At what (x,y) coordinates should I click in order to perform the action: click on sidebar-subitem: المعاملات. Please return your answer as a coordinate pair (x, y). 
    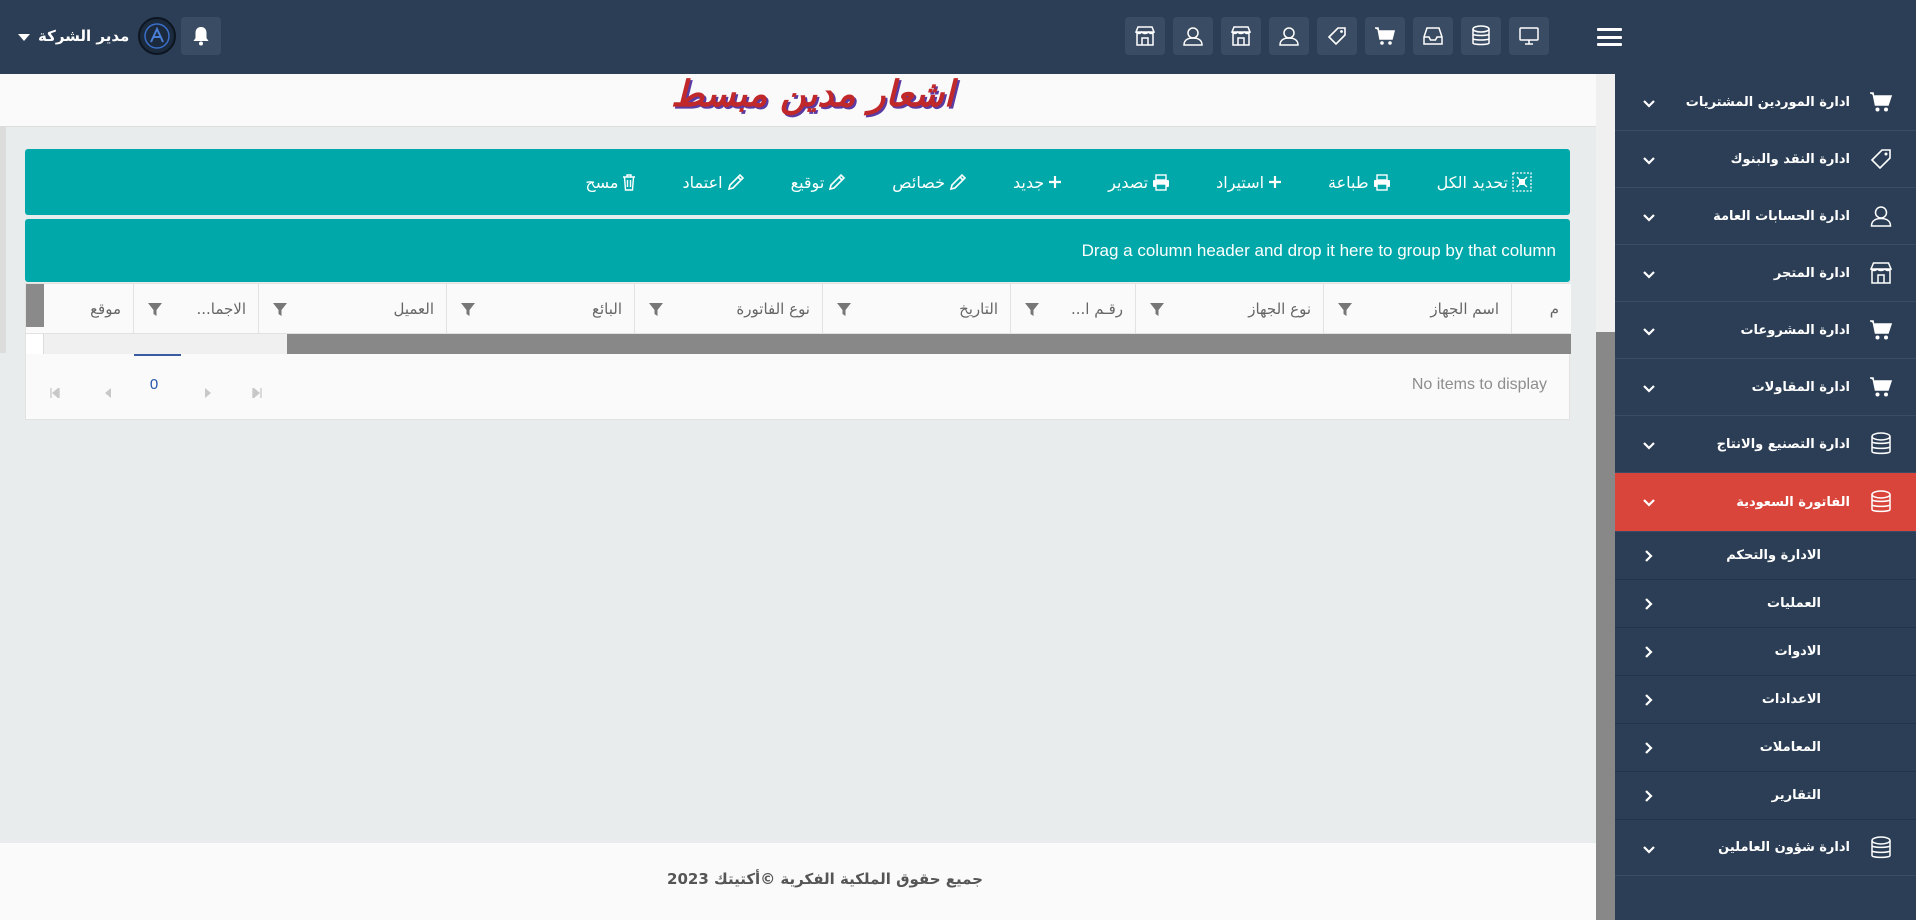
    Looking at the image, I should click on (1765, 748).